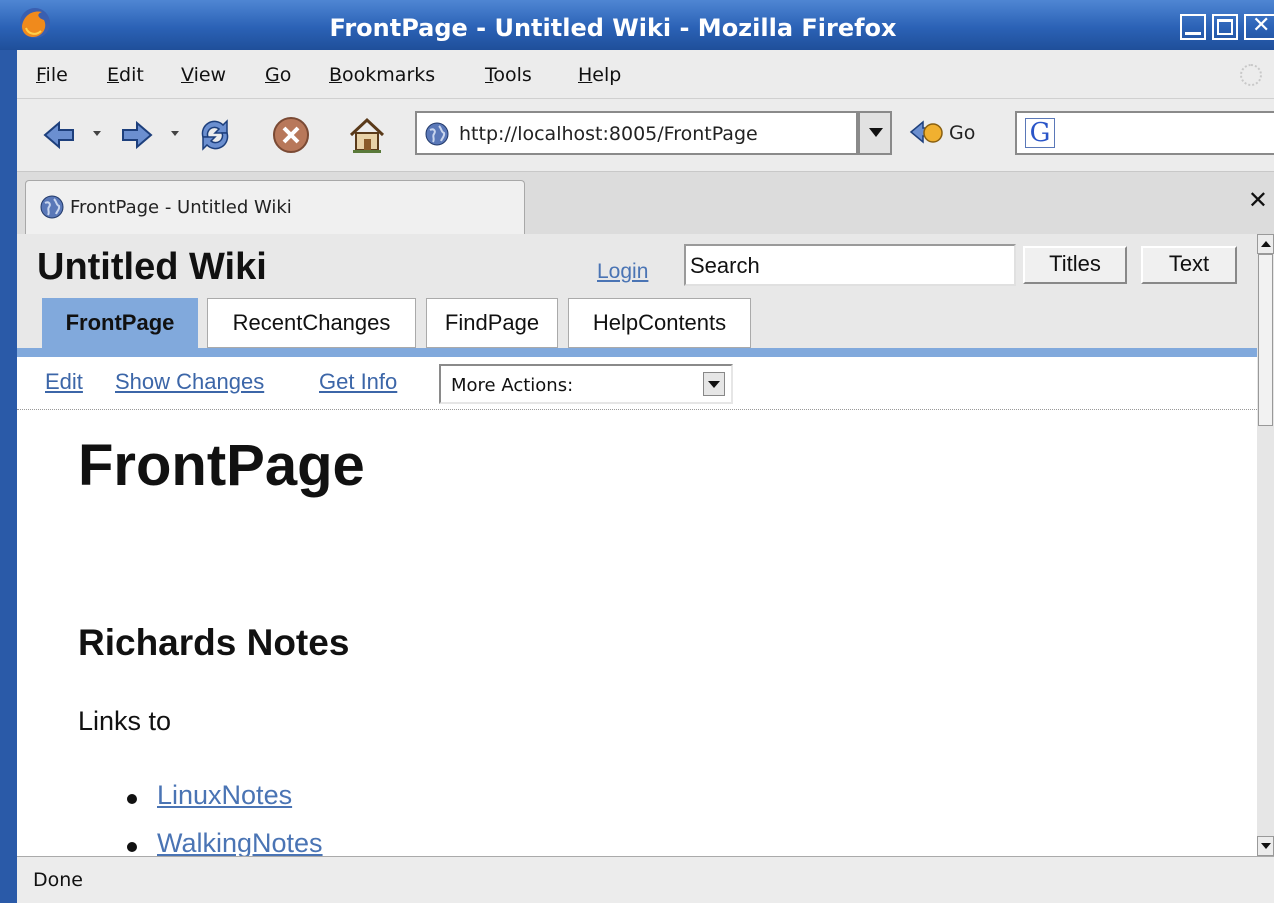 This screenshot has height=903, width=1274. I want to click on scroll-down-icon, so click(1265, 846).